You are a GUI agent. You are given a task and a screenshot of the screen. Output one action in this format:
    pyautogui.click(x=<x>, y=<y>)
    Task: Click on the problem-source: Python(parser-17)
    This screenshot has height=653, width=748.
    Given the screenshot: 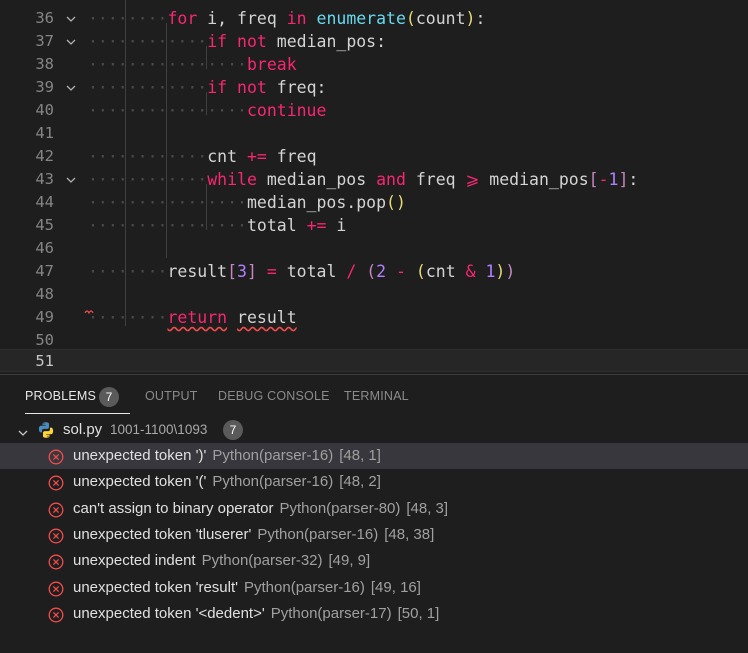 What is the action you would take?
    pyautogui.click(x=331, y=613)
    